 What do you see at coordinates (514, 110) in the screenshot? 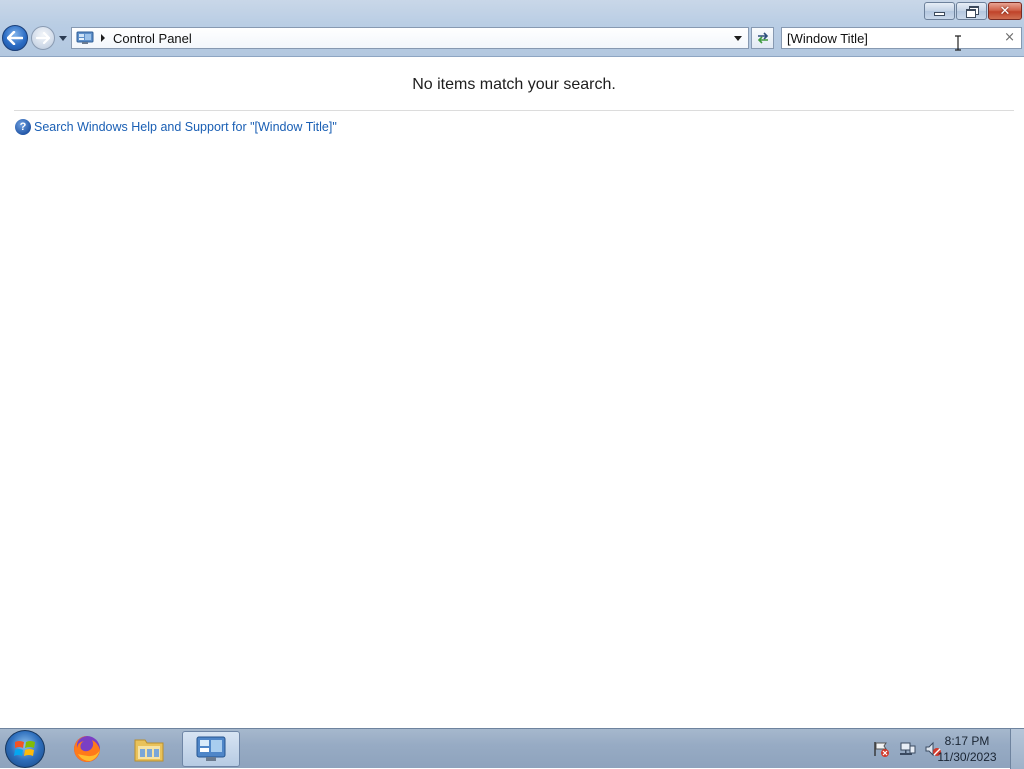
I see `divider` at bounding box center [514, 110].